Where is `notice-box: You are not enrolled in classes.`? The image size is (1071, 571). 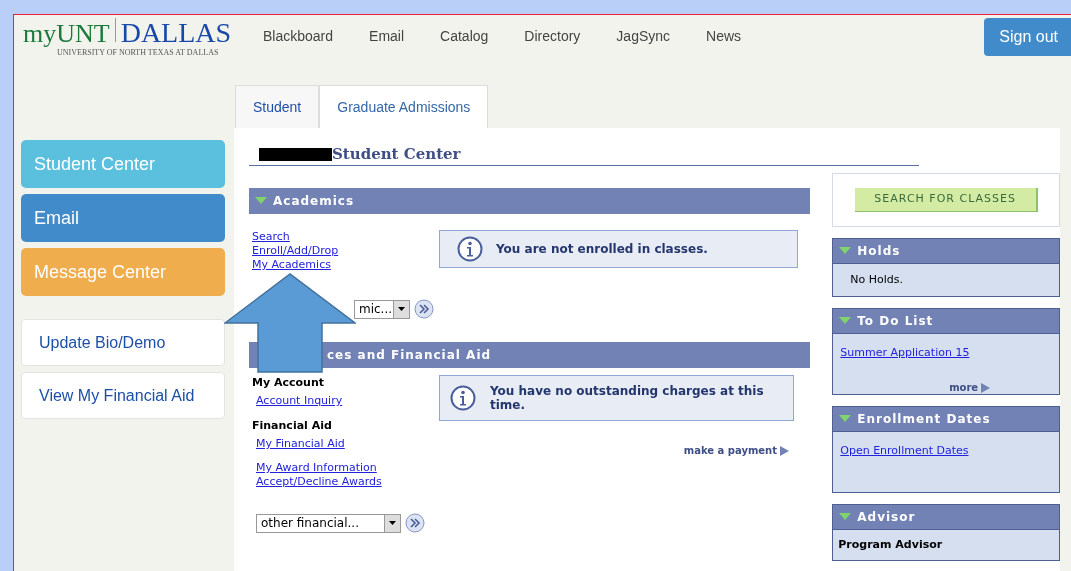
notice-box: You are not enrolled in classes. is located at coordinates (618, 249).